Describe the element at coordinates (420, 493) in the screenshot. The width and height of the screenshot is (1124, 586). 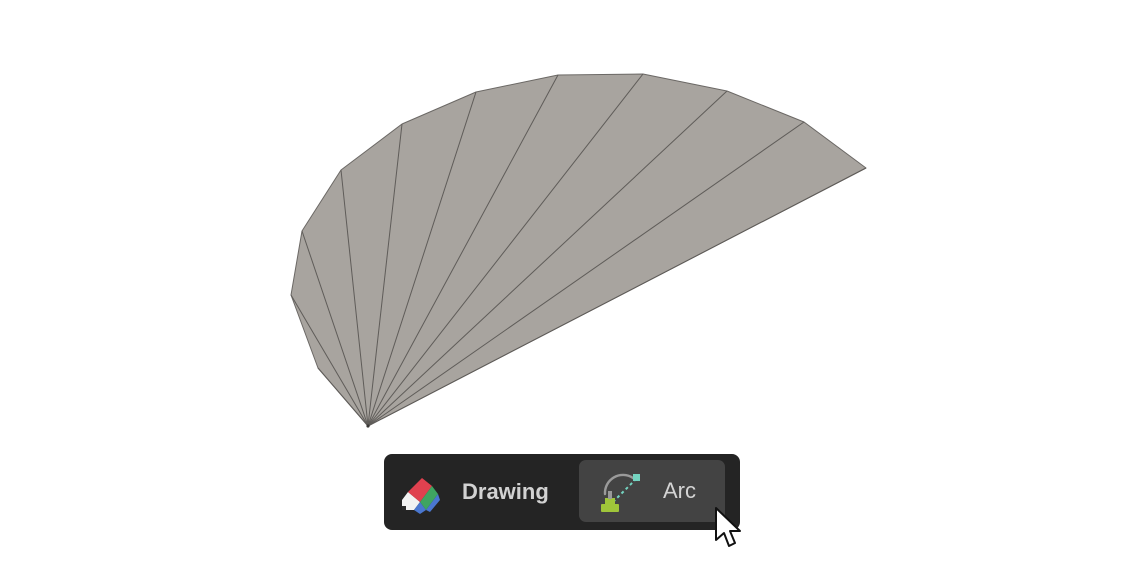
I see `drawing-pencil-icon` at that location.